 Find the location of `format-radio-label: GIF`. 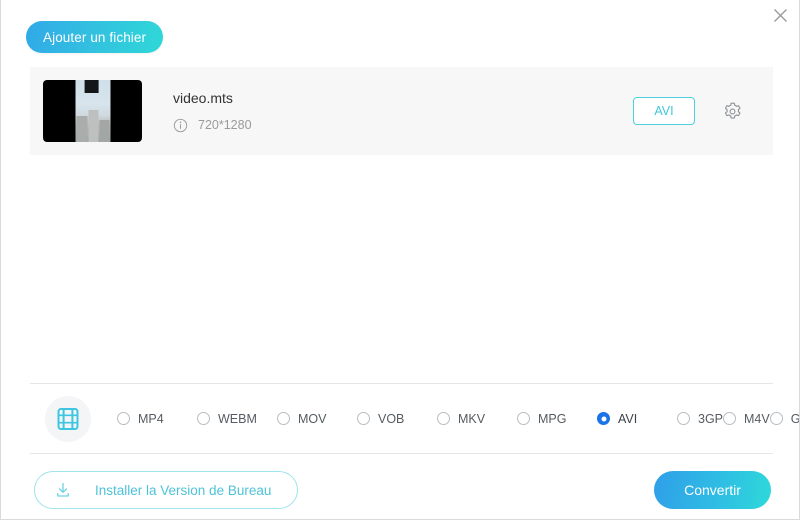

format-radio-label: GIF is located at coordinates (795, 418).